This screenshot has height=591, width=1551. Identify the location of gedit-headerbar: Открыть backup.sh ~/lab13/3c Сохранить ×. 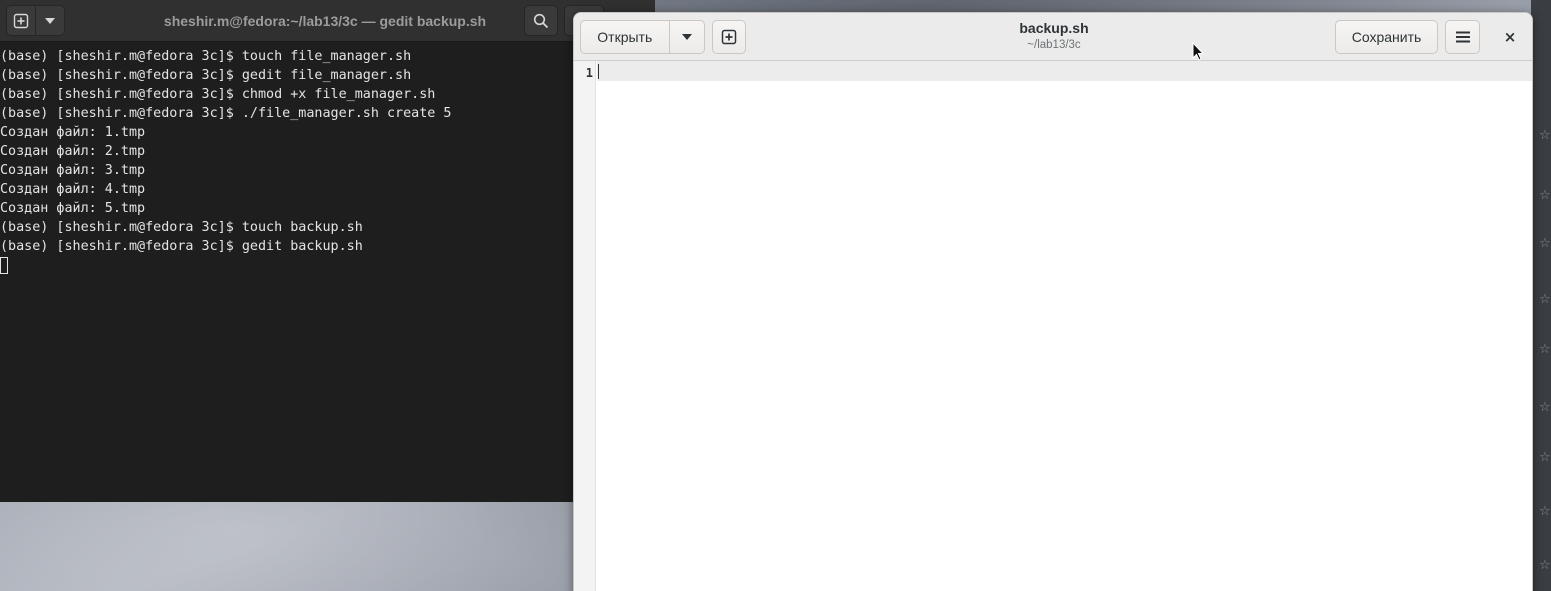
(1053, 37).